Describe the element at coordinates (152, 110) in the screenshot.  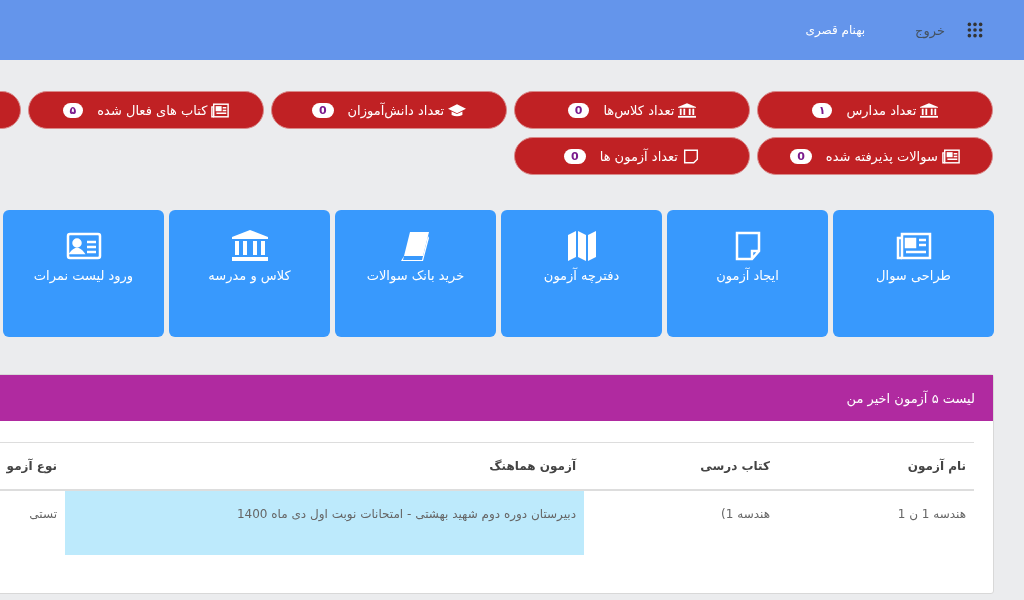
I see `stat-label: کتاب های فعال شده` at that location.